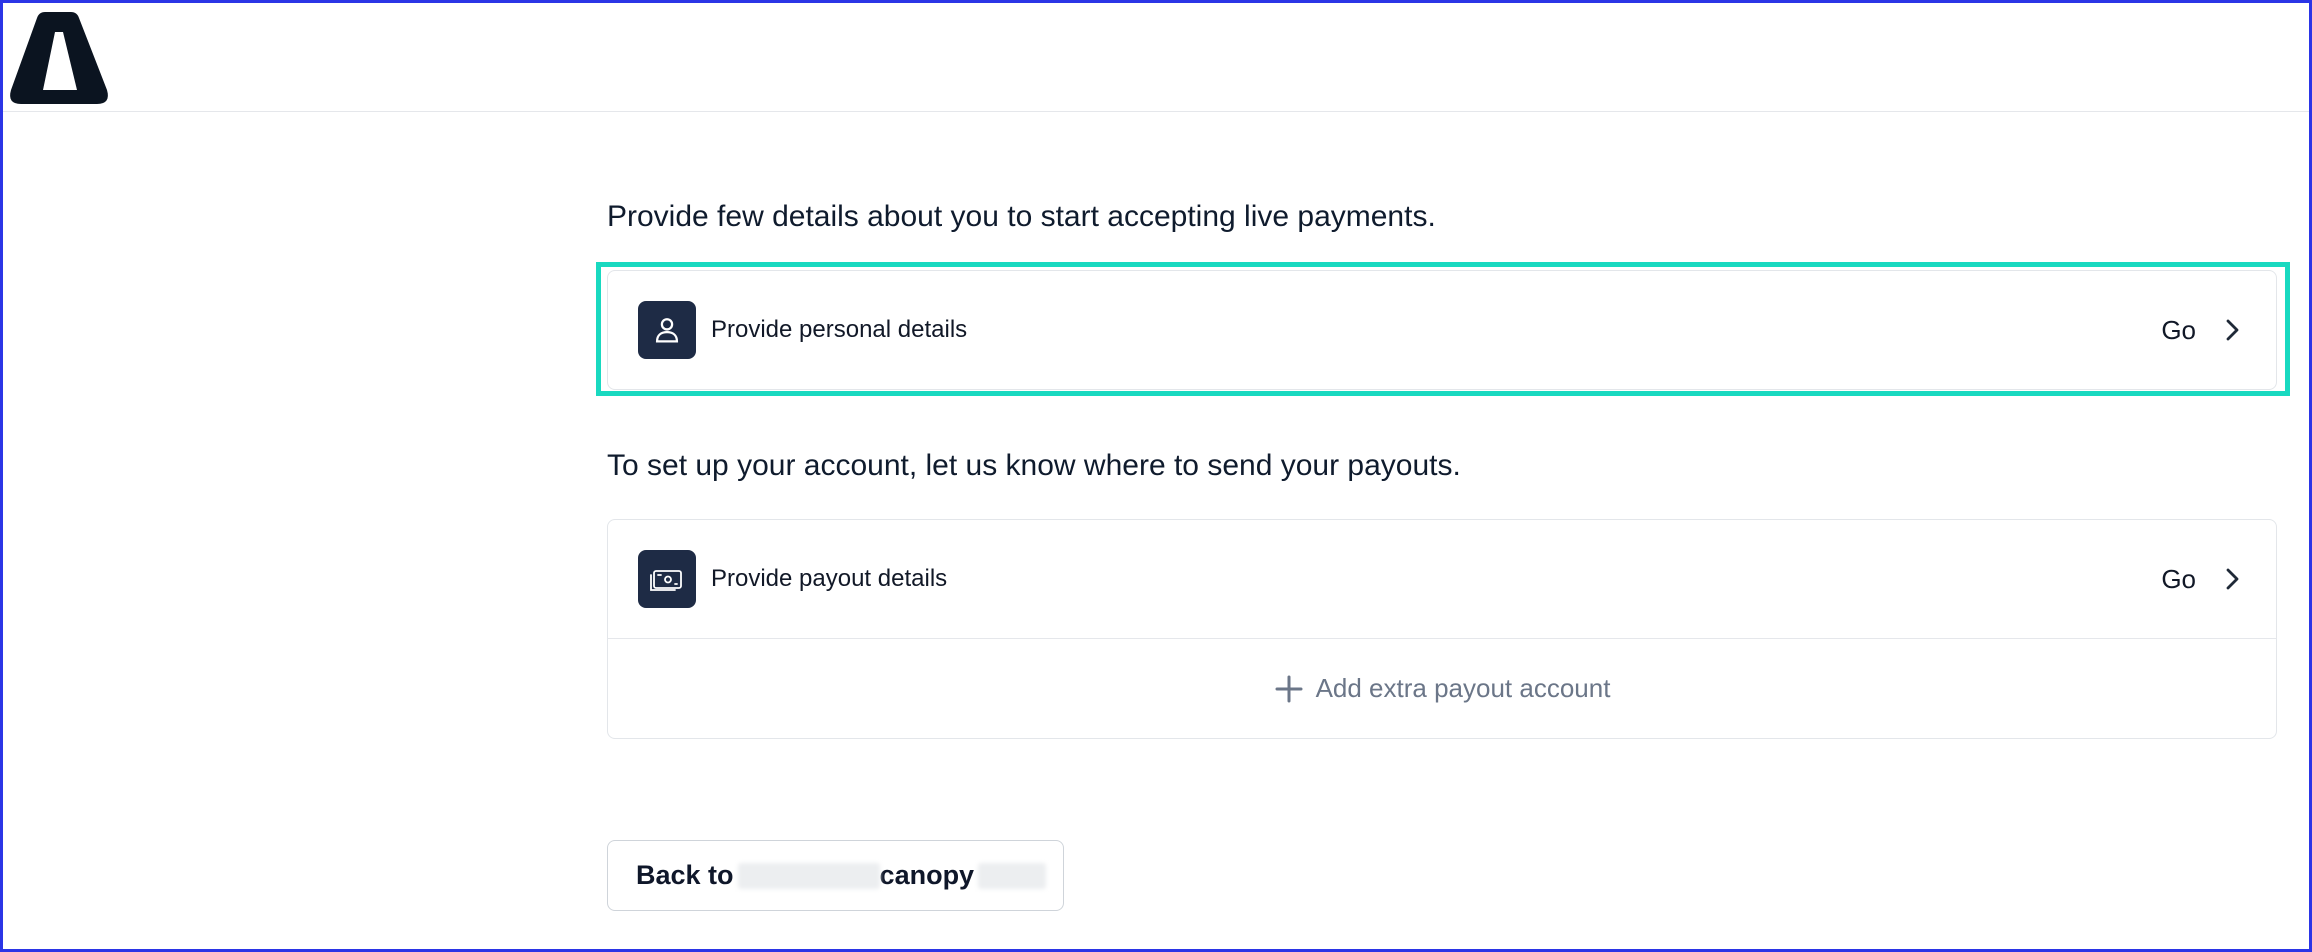 The image size is (2312, 952). What do you see at coordinates (1289, 689) in the screenshot?
I see `plus-icon` at bounding box center [1289, 689].